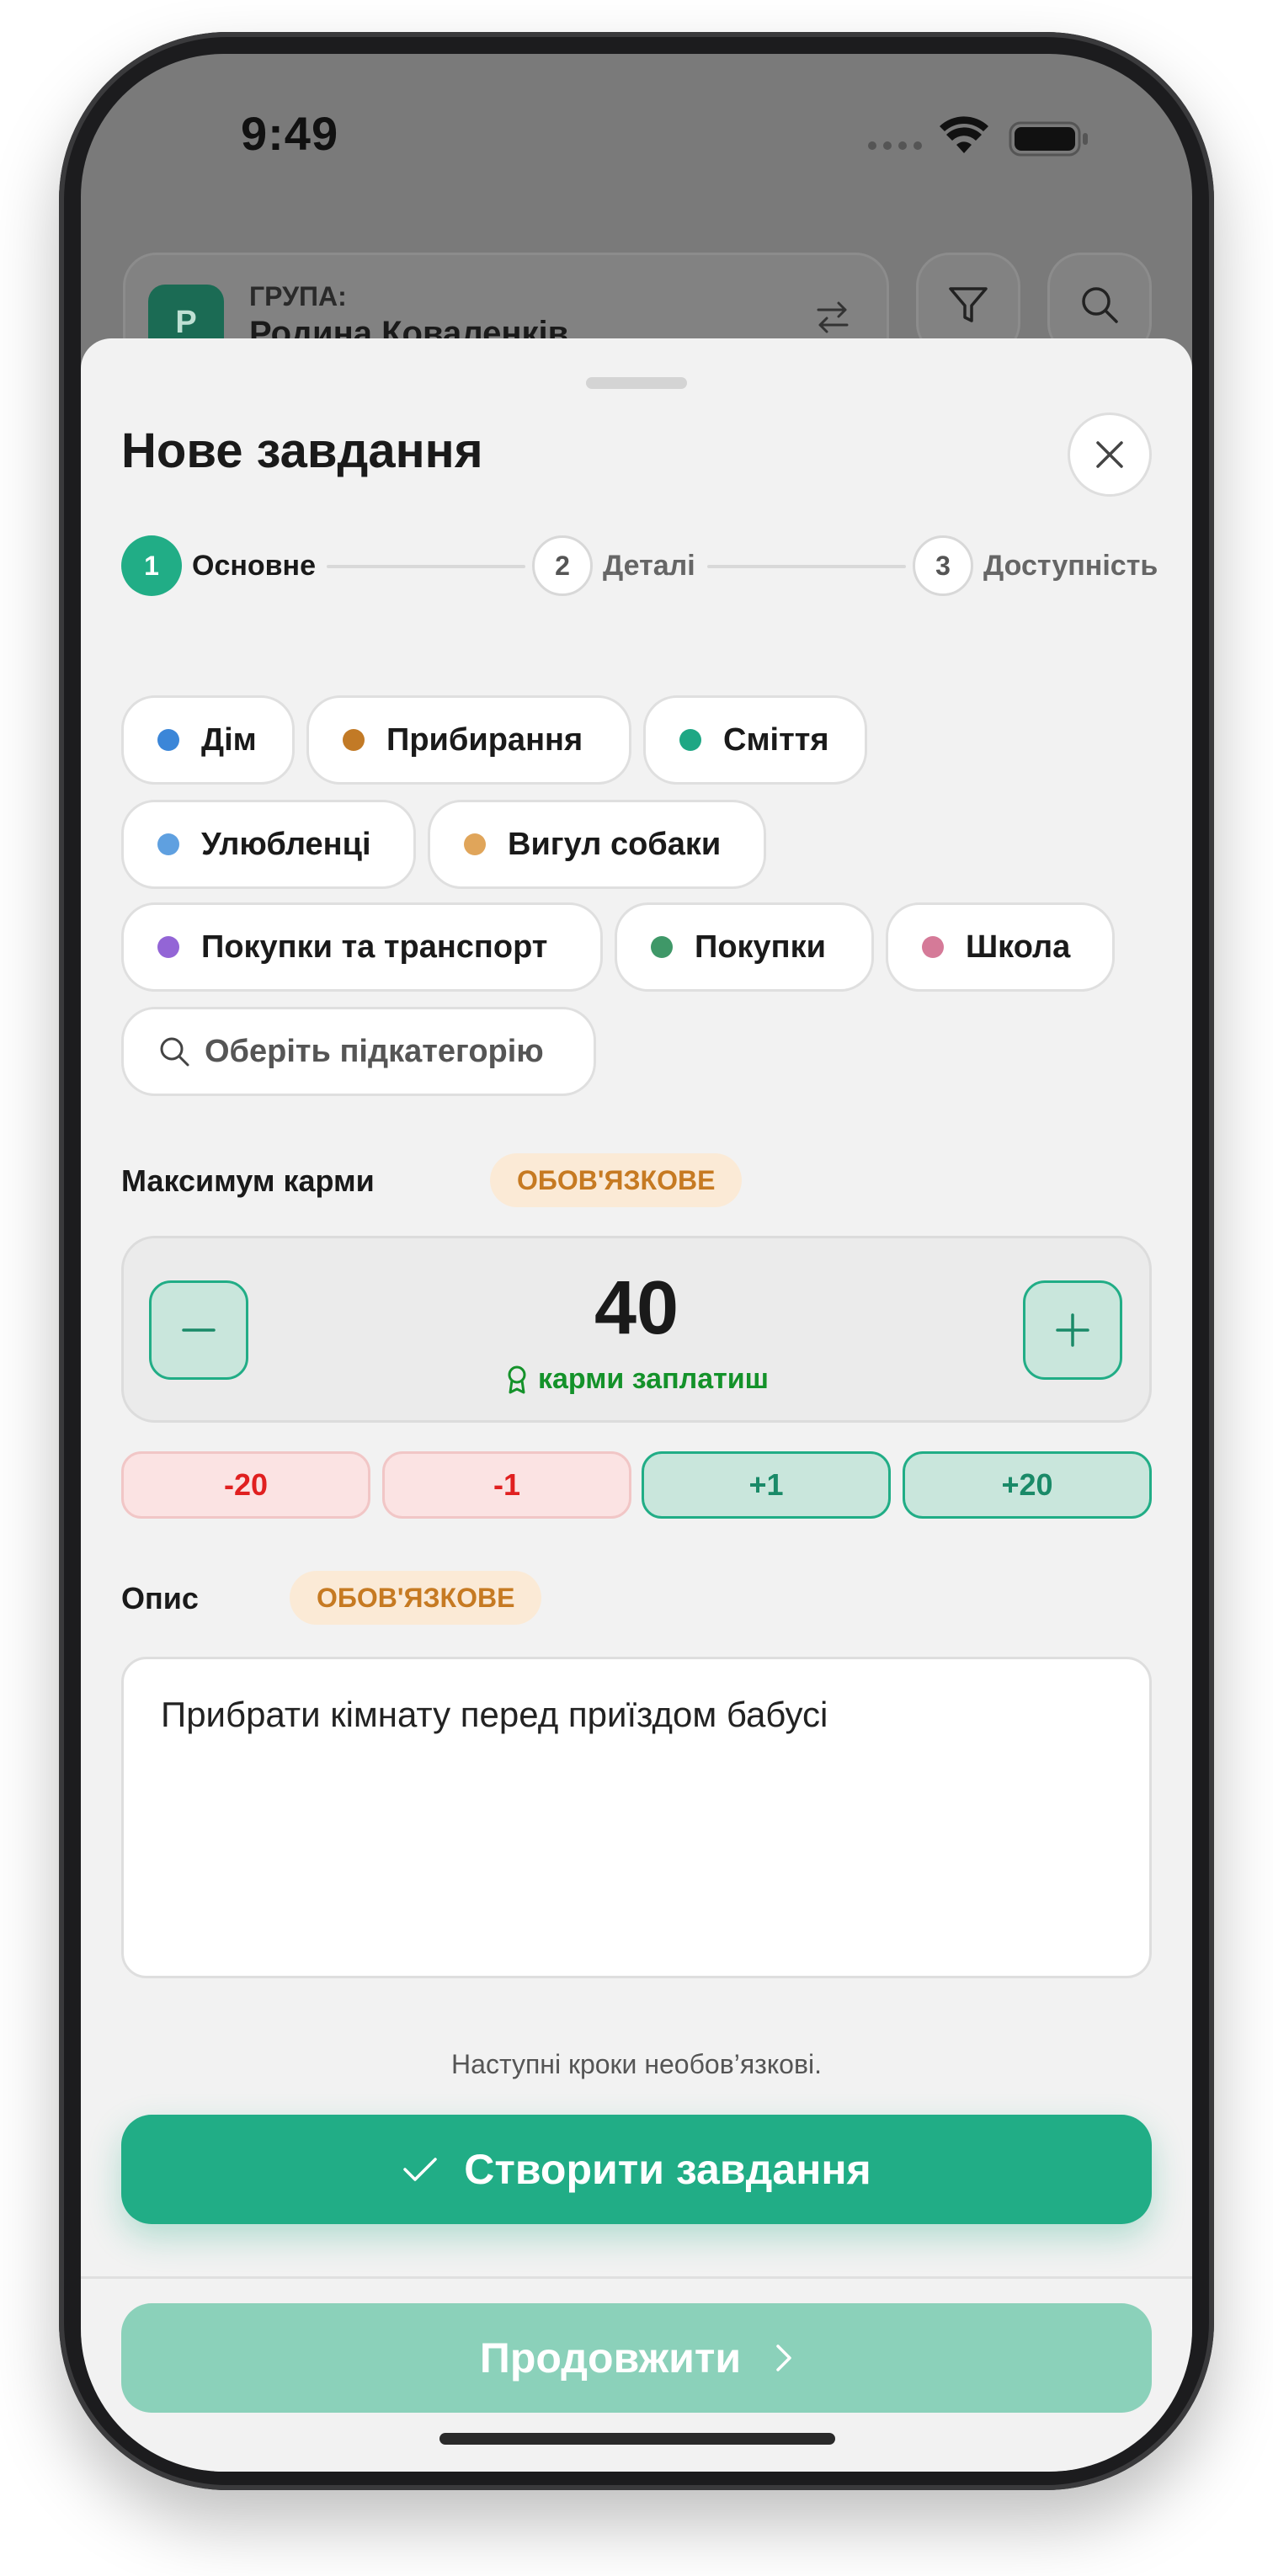  I want to click on chip-label: Прибирання, so click(484, 740).